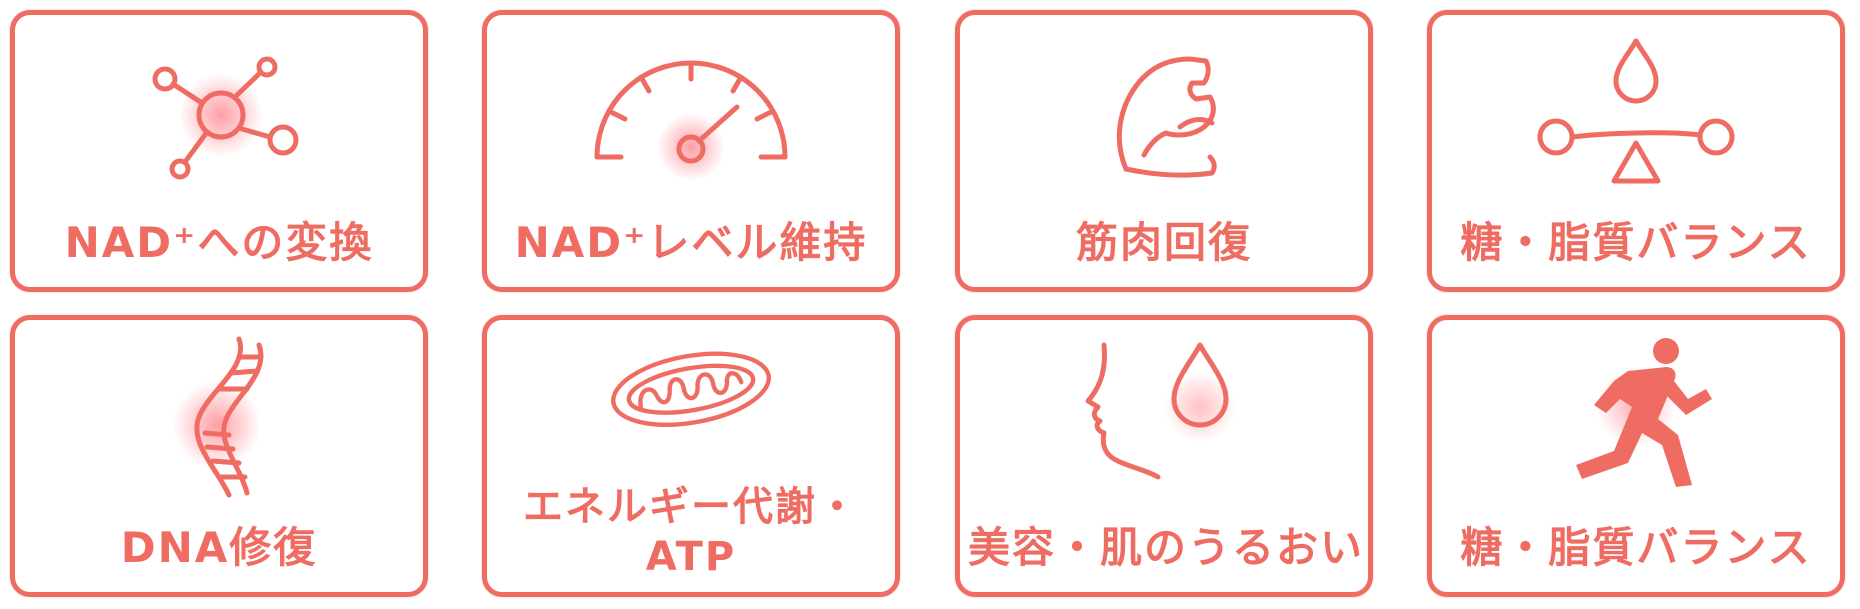  Describe the element at coordinates (1166, 547) in the screenshot. I see `card-label: 美容・肌のうるおい` at that location.